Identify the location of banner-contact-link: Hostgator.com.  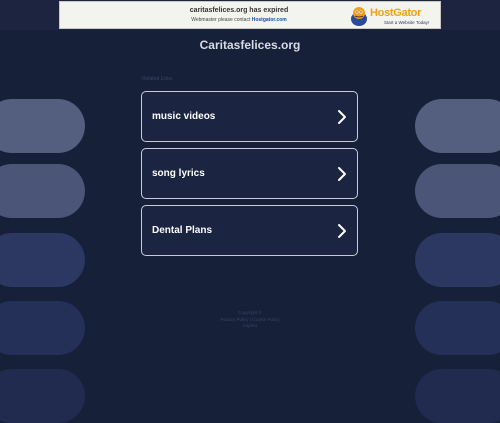
(269, 20).